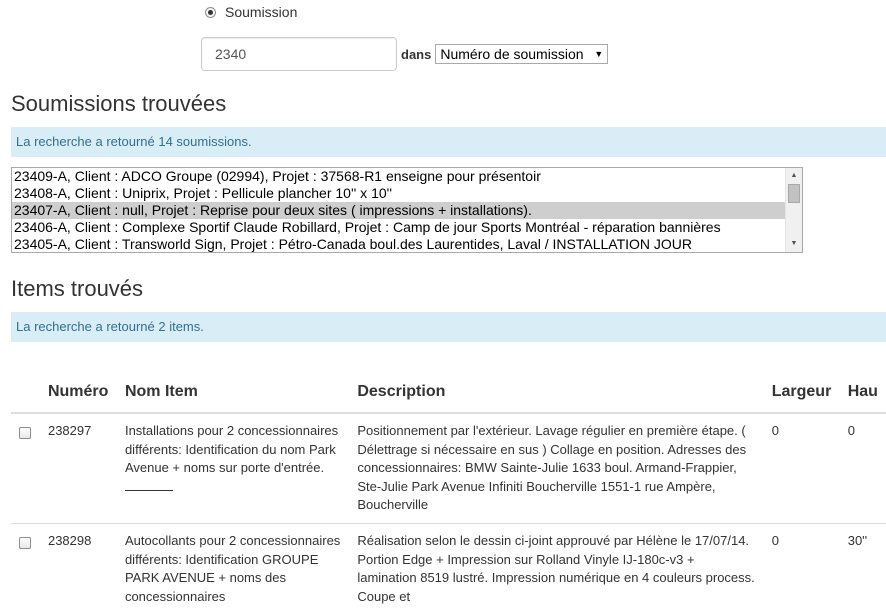  Describe the element at coordinates (210, 12) in the screenshot. I see `soumission-radio` at that location.